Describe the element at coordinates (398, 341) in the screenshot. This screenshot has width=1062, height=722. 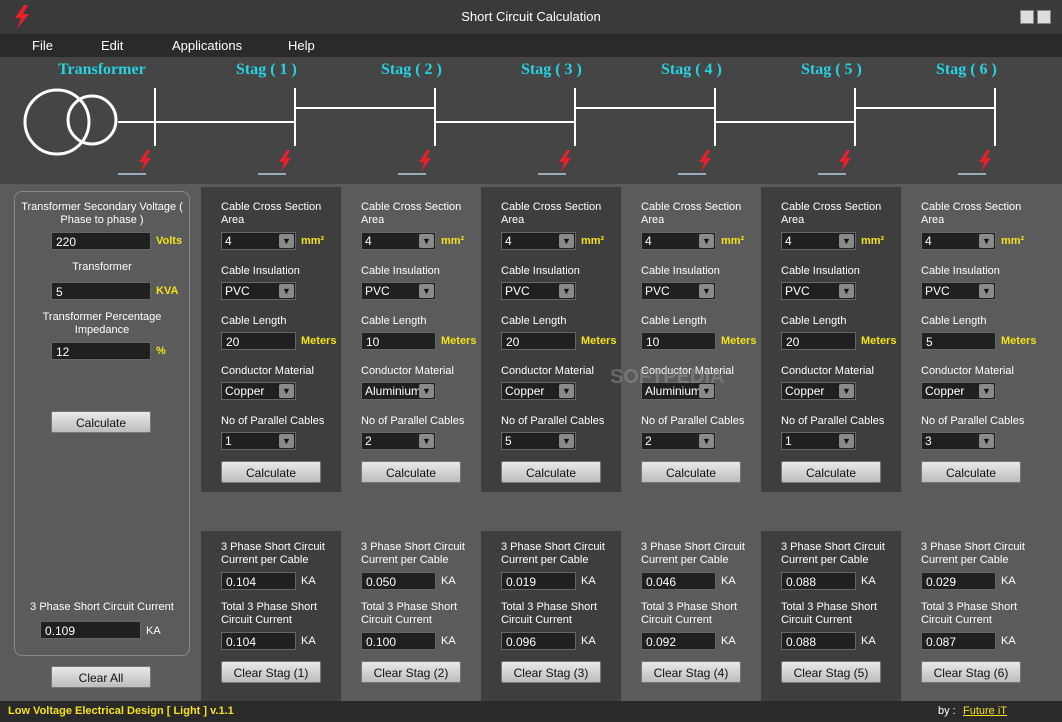
I see `length-input-stag-2: 10` at that location.